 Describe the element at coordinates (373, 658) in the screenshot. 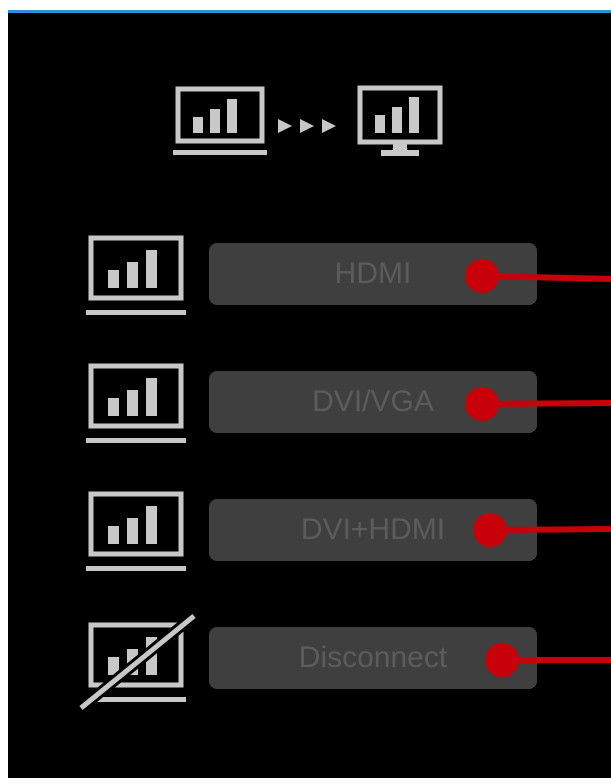

I see `disconnect-button: Disconnect` at that location.